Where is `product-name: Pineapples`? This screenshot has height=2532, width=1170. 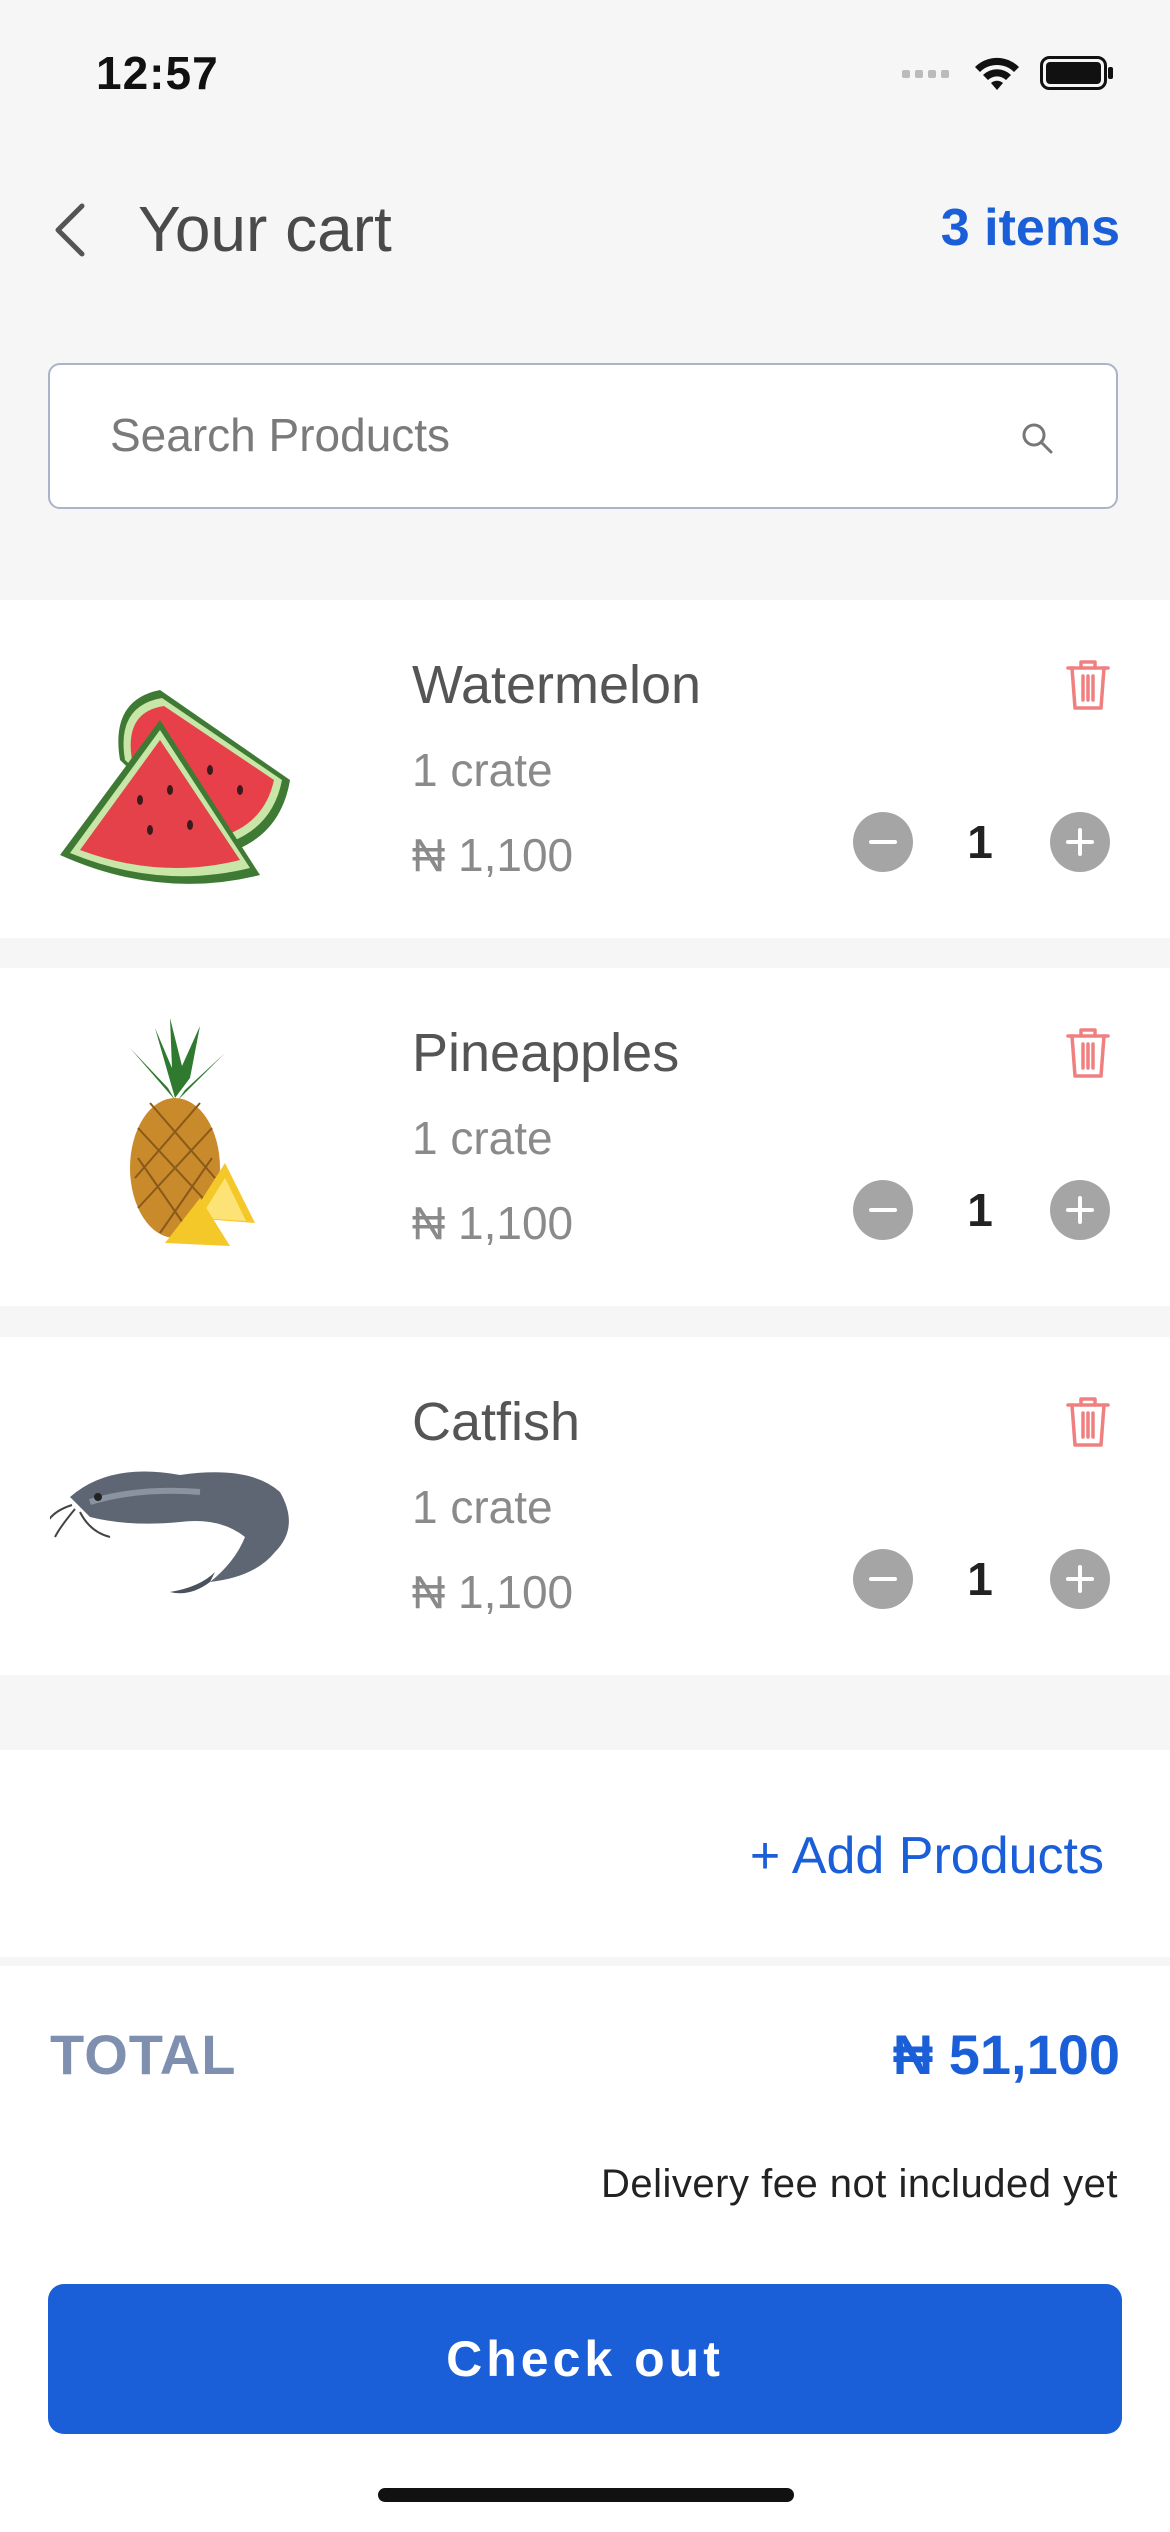
product-name: Pineapples is located at coordinates (546, 1053).